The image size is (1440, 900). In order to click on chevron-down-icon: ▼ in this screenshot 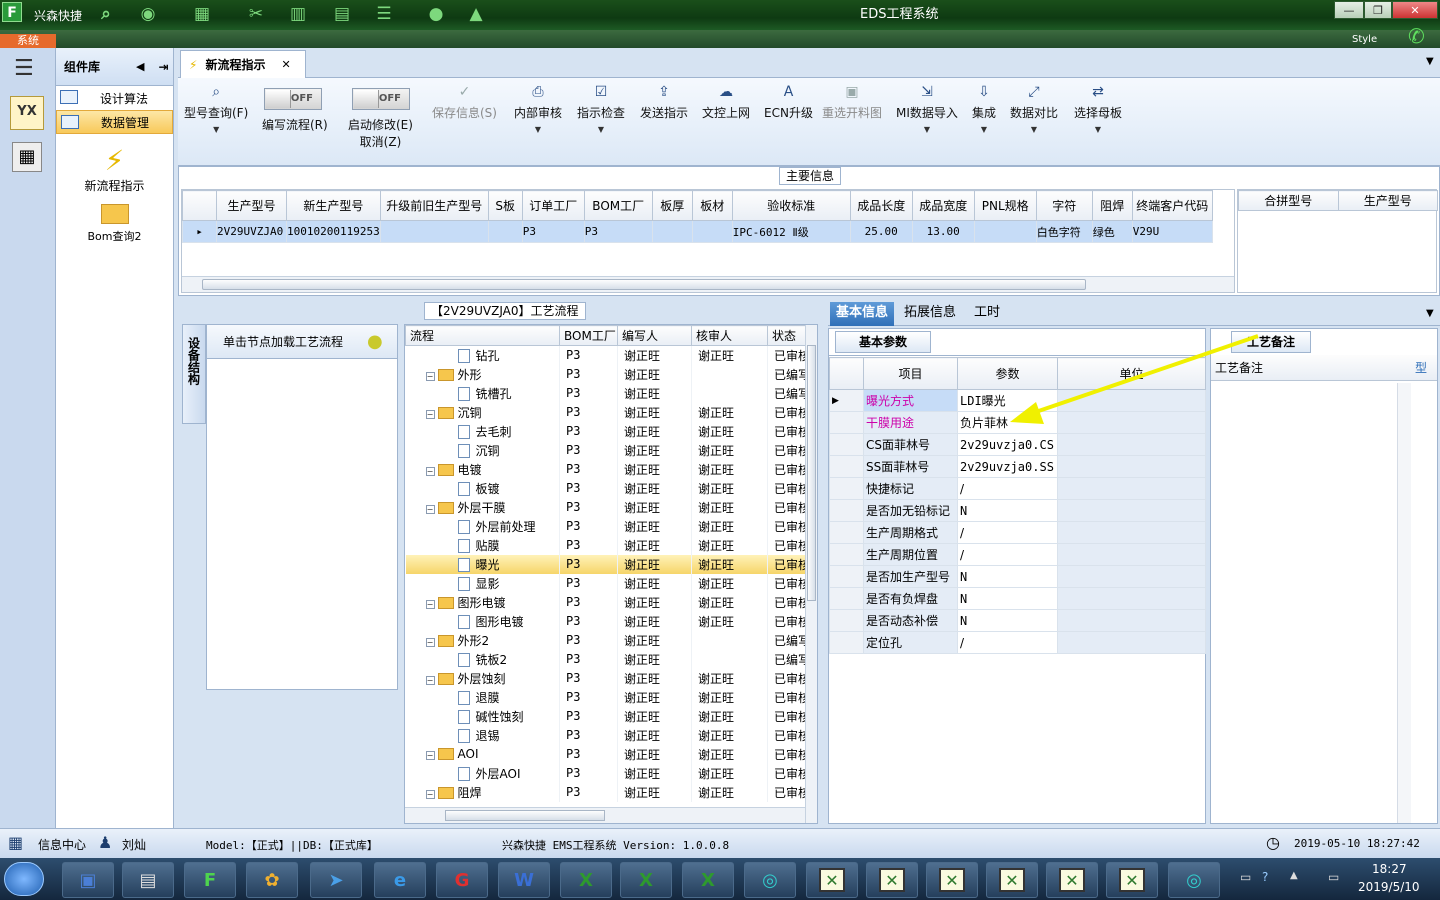, I will do `click(1430, 313)`.